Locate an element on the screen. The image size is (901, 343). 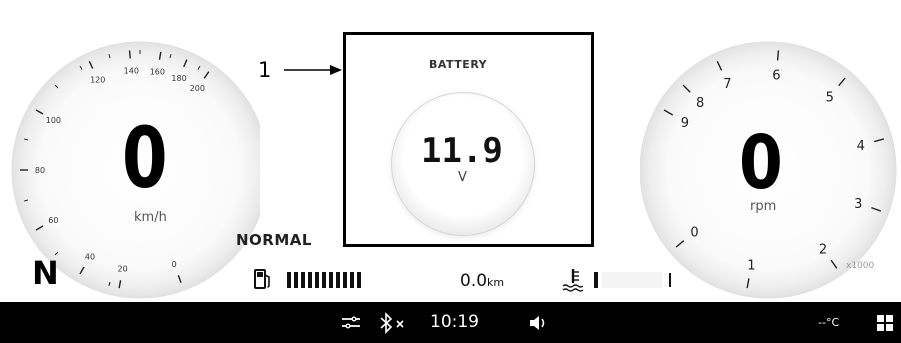
speed-value: 0 is located at coordinates (145, 158).